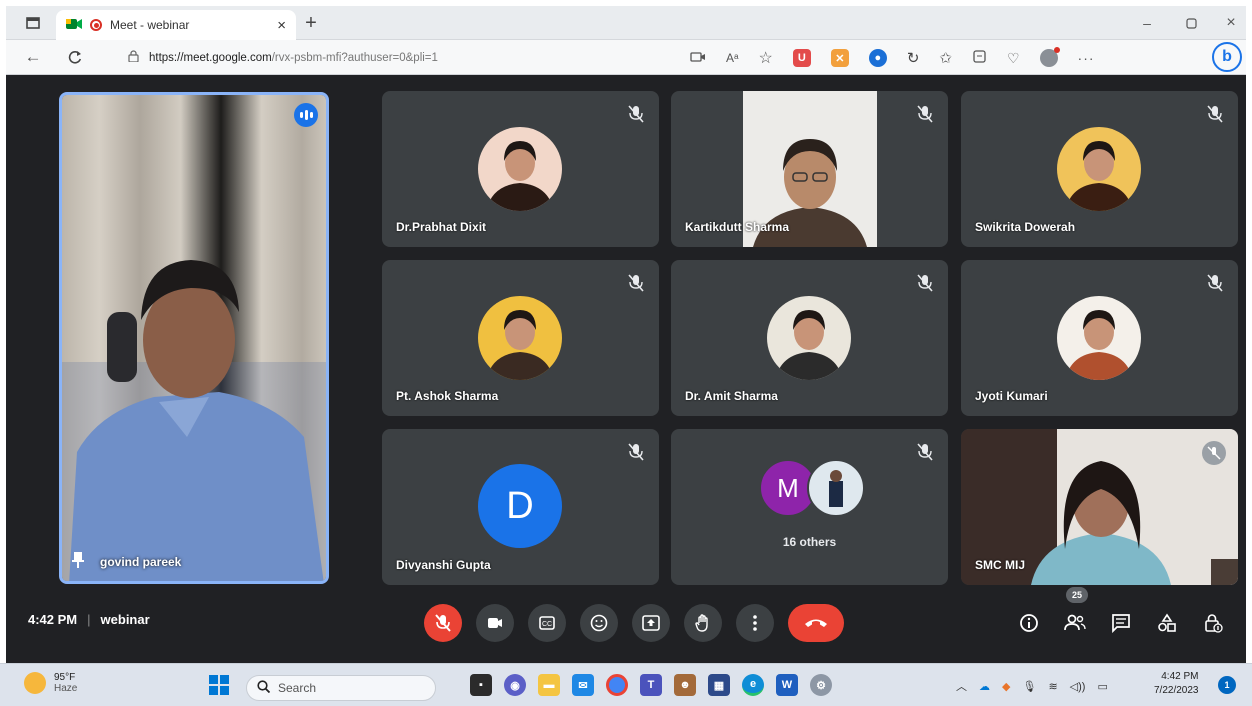  I want to click on participant-tile: Pt. Ashok Sharma, so click(520, 338).